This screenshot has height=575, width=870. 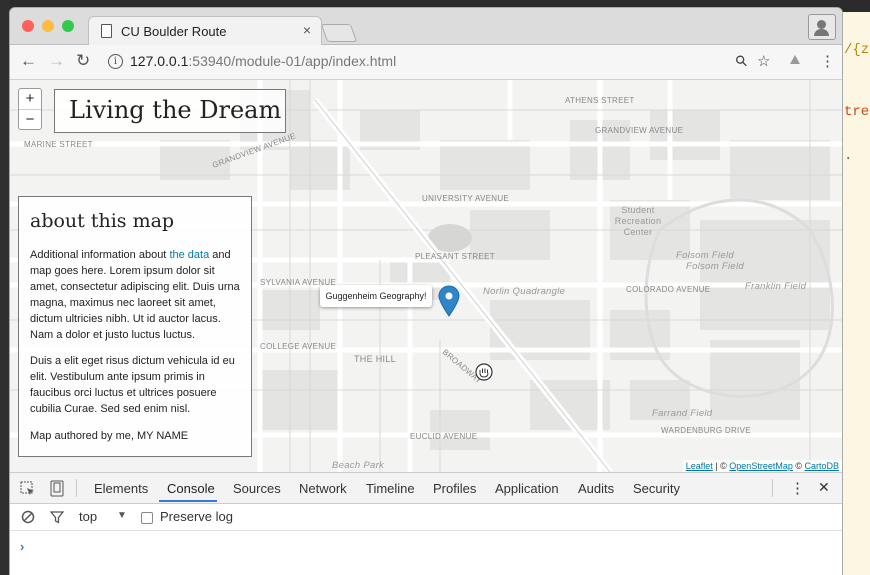 I want to click on info-icon: i, so click(x=115, y=61).